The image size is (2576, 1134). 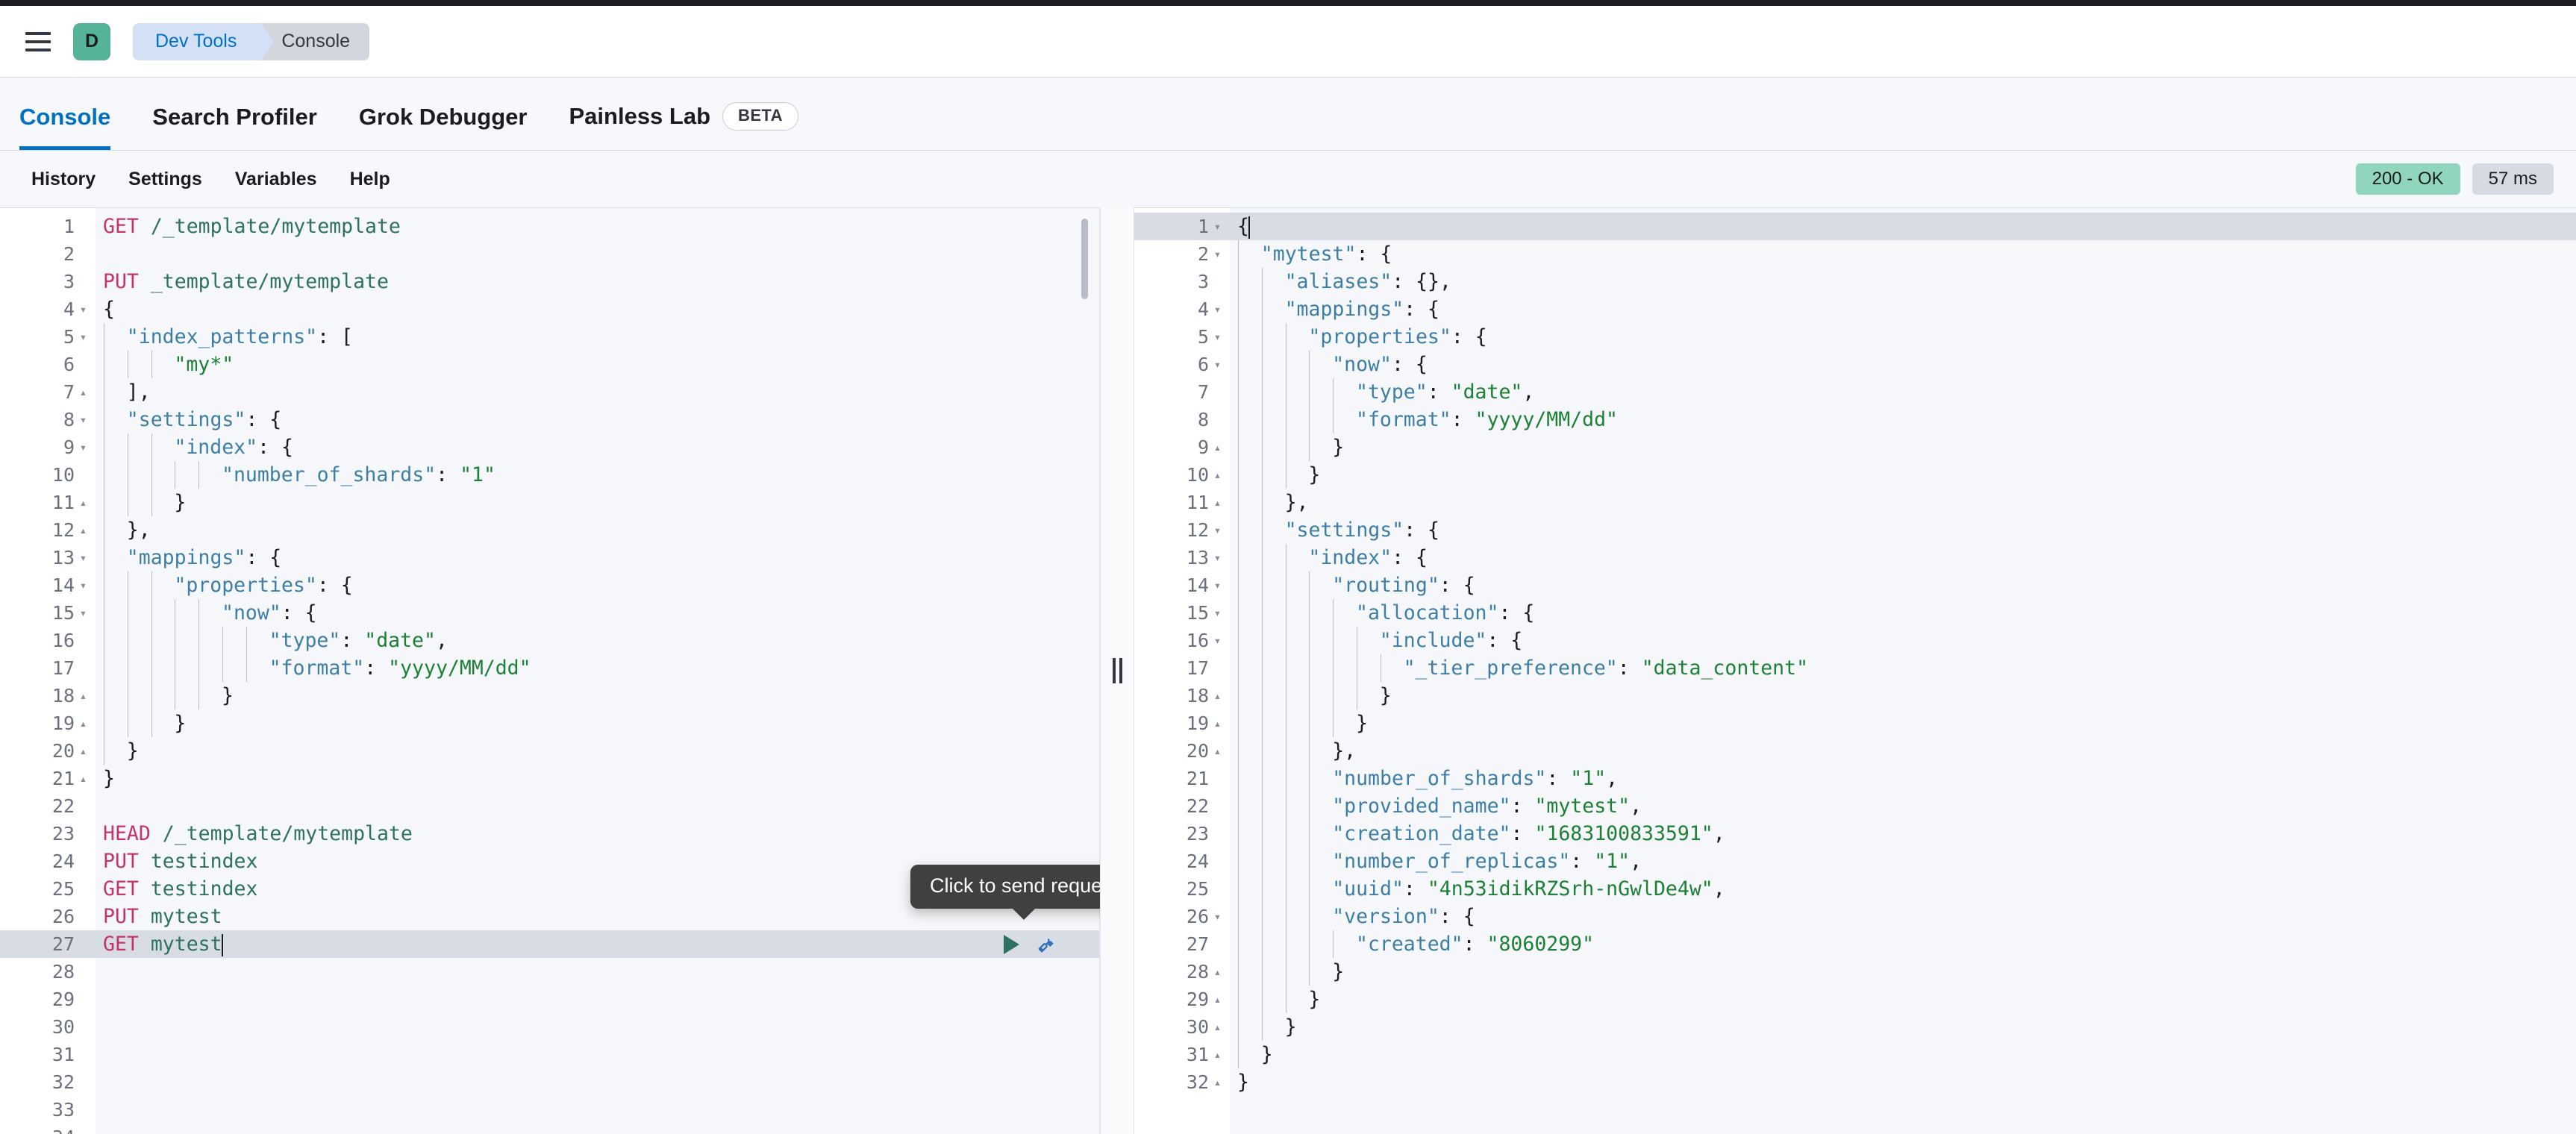 I want to click on request-line: 19 ▴}, so click(x=550, y=723).